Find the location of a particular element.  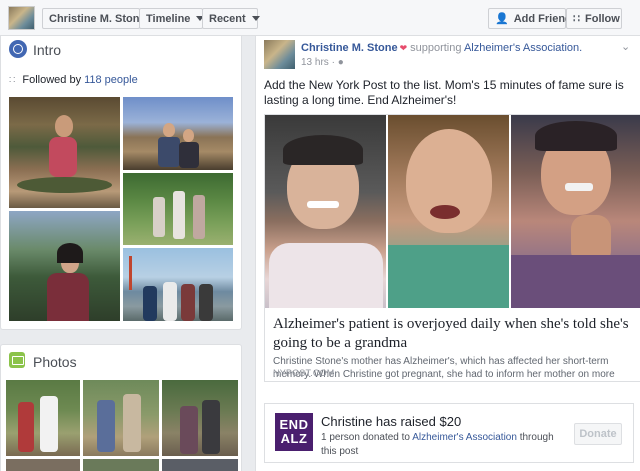

profile-name-label: Christine M. Stone is located at coordinates (97, 18).